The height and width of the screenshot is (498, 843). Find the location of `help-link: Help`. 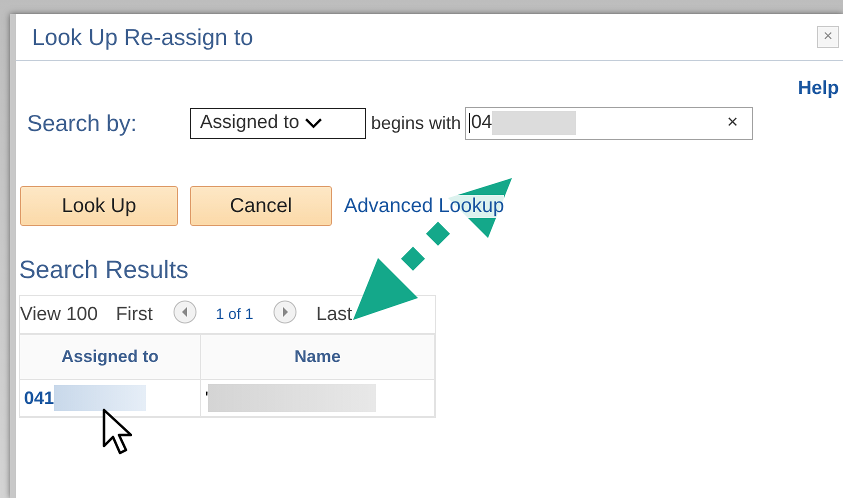

help-link: Help is located at coordinates (818, 88).